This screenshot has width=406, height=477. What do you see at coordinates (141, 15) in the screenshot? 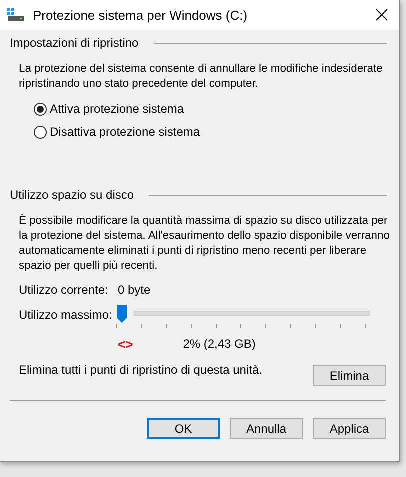
I see `window-title: Protezione sistema per Windows (C:)` at bounding box center [141, 15].